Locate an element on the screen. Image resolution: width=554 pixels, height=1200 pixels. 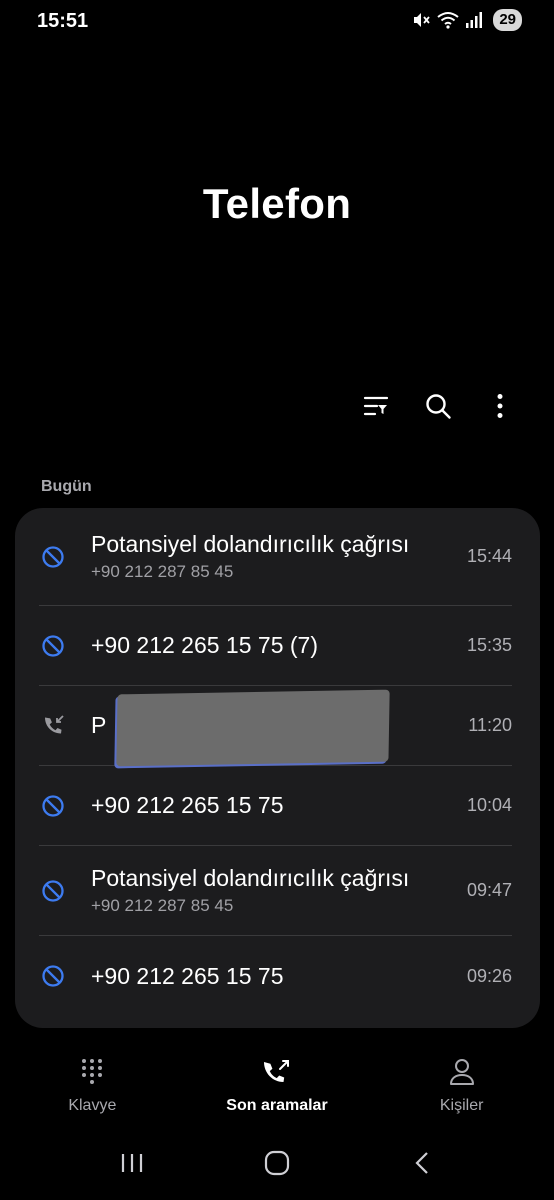
system-navigation-bar is located at coordinates (277, 1165).